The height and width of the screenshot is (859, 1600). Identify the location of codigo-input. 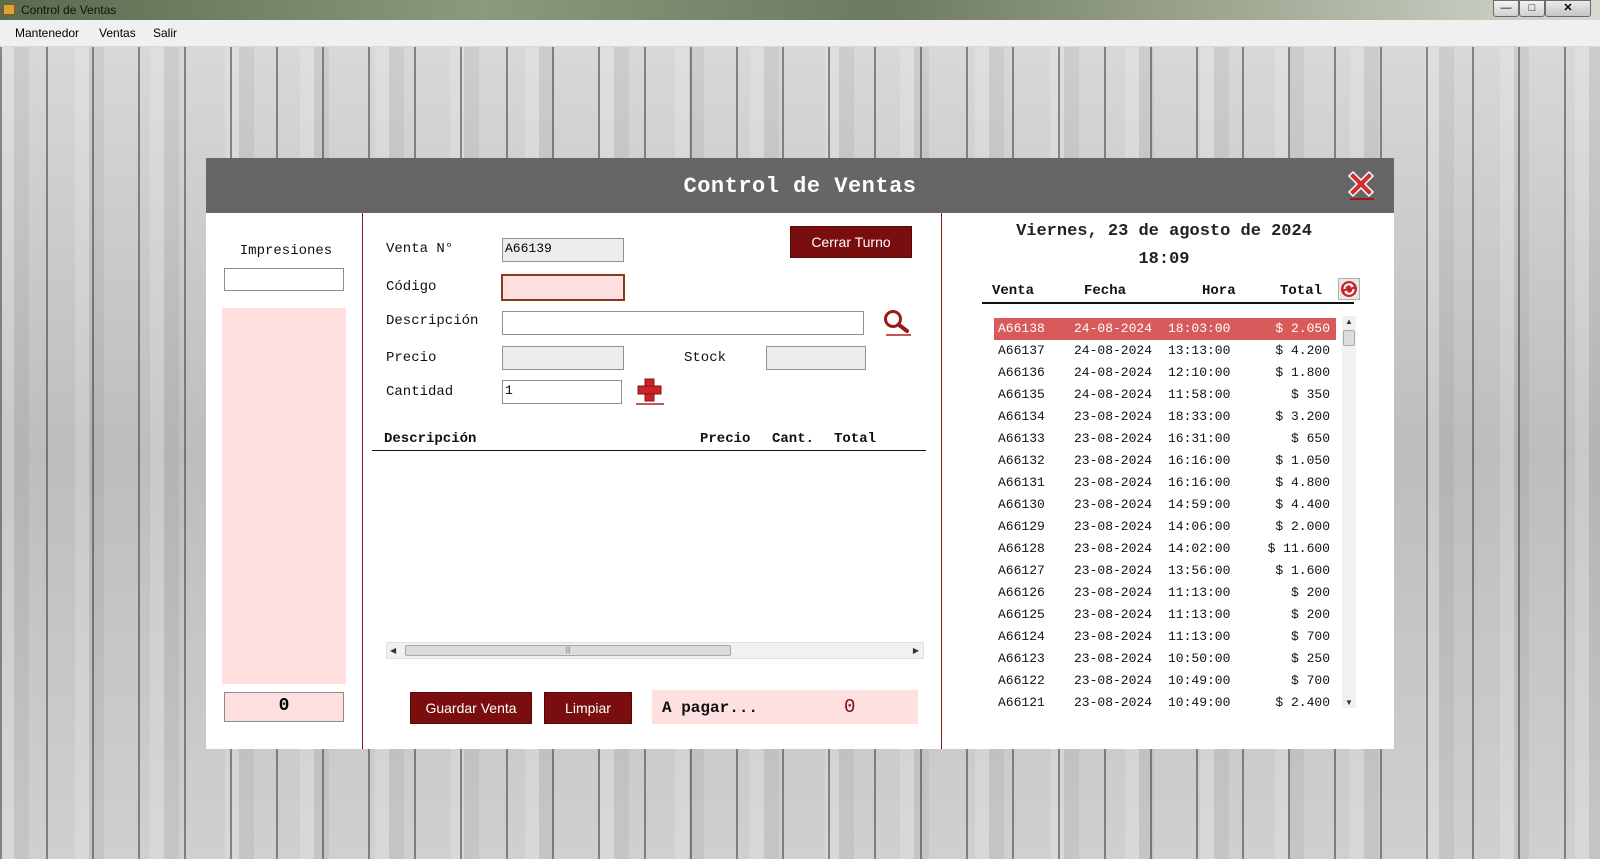
(563, 287).